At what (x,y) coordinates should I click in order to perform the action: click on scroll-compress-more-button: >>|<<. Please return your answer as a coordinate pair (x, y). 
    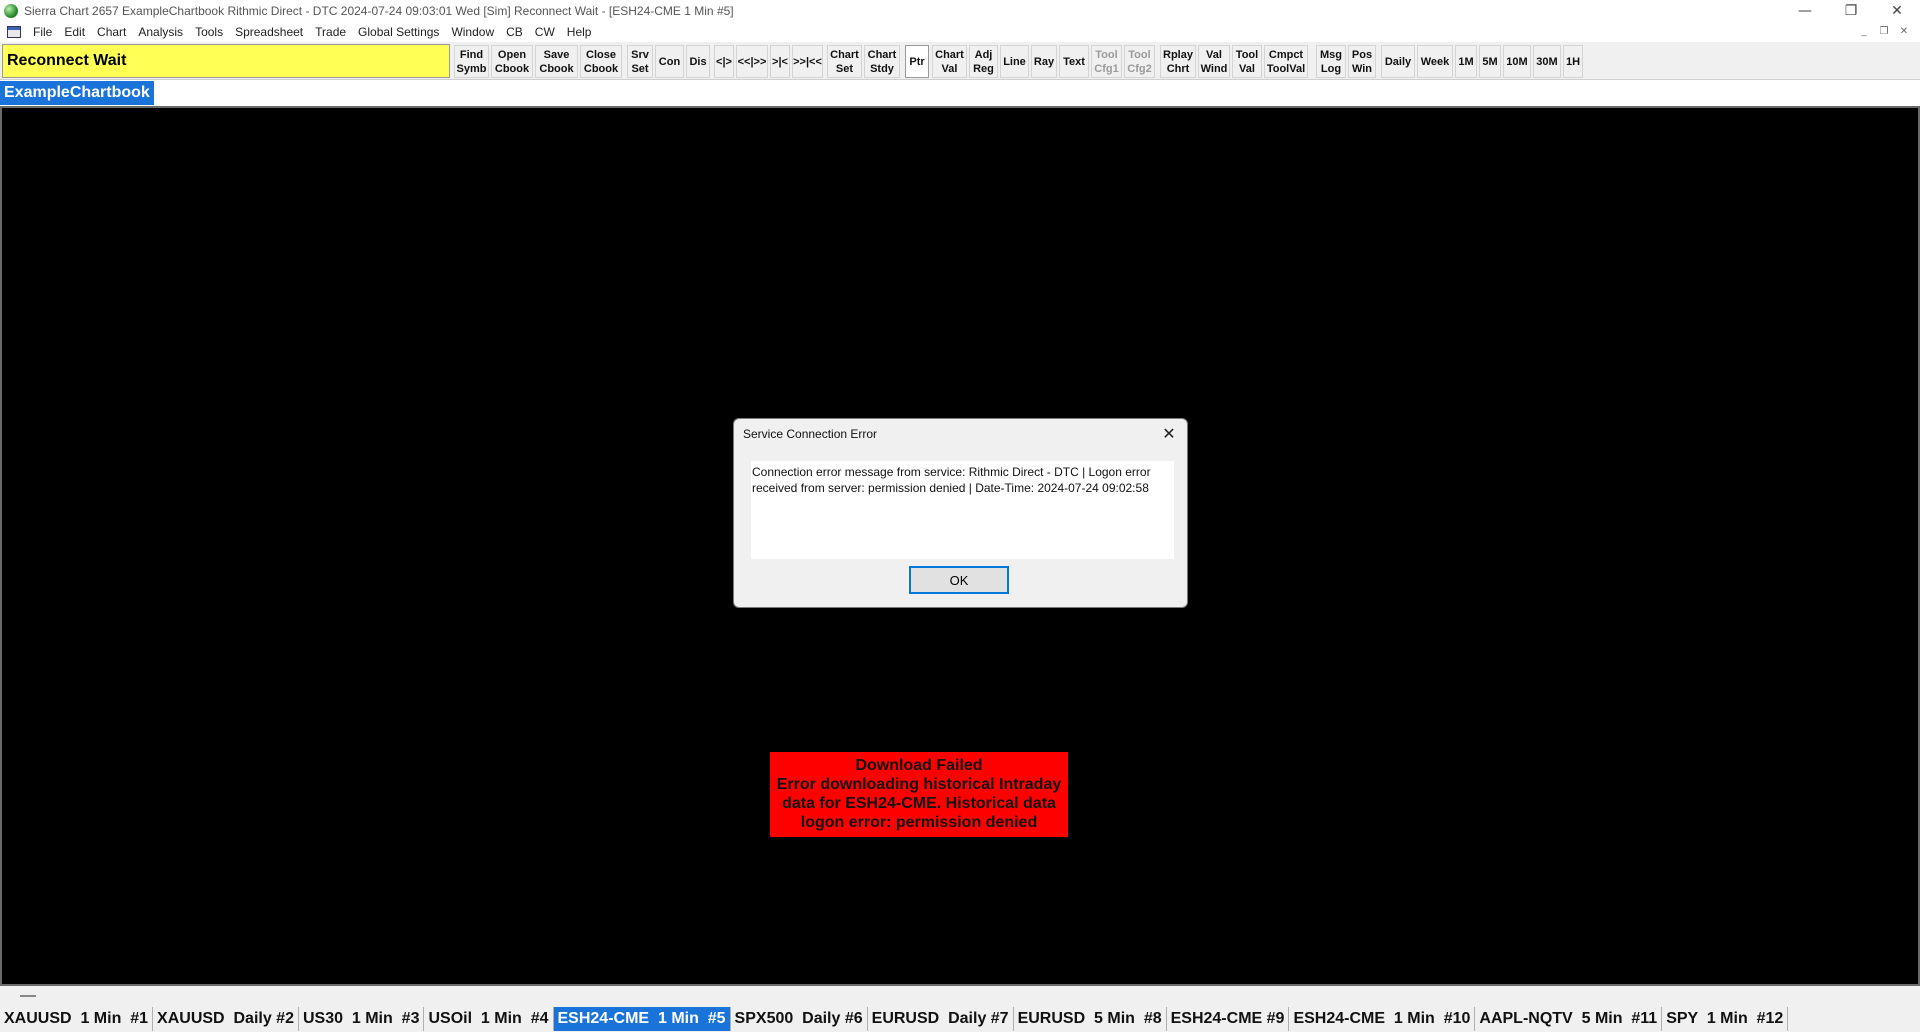
    Looking at the image, I should click on (807, 61).